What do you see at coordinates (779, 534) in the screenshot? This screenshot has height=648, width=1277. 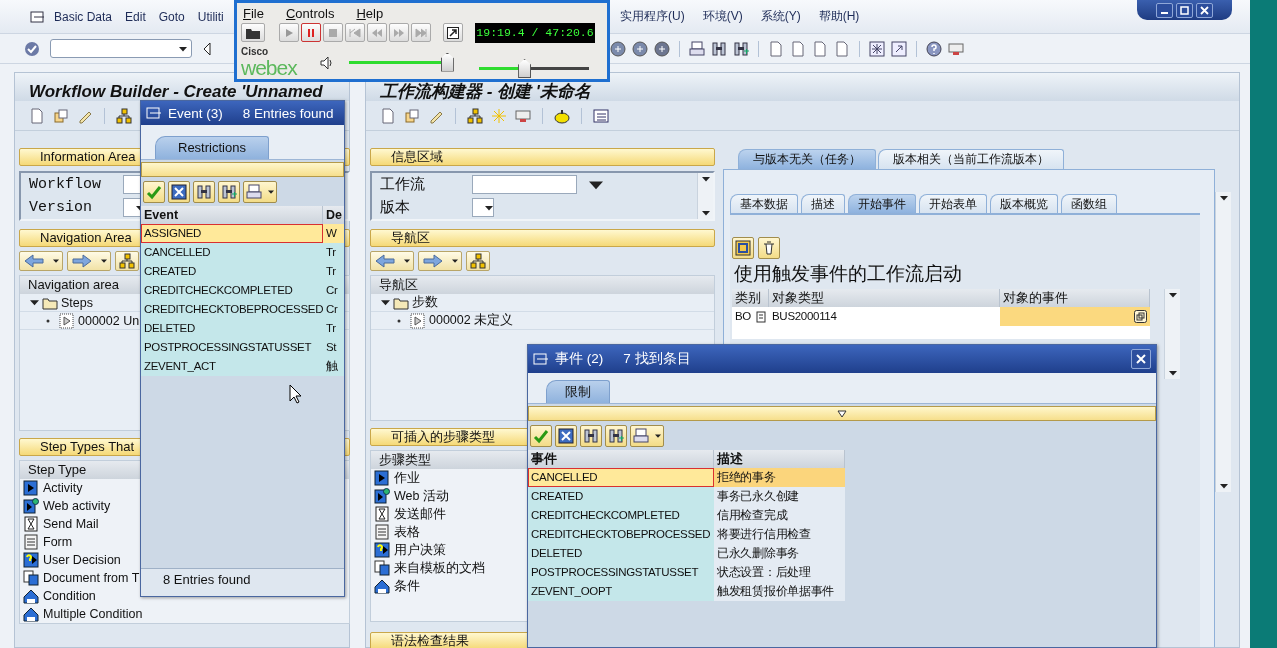 I see `table-cell: 将要进行信用检查` at bounding box center [779, 534].